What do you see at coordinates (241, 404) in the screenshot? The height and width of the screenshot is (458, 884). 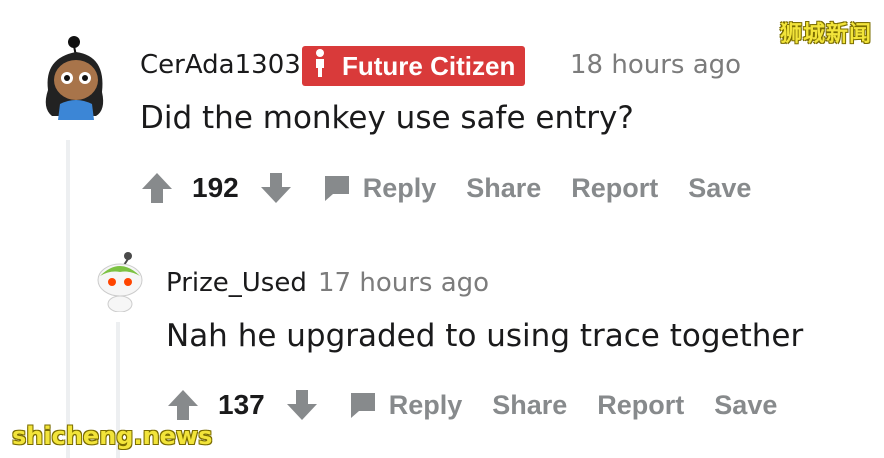 I see `vote-score: 137` at bounding box center [241, 404].